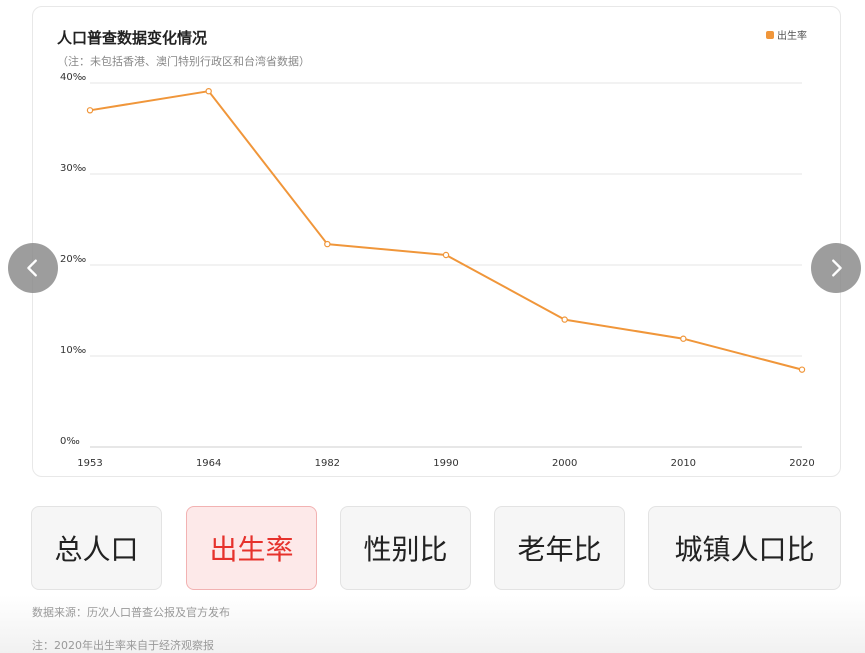 Image resolution: width=865 pixels, height=653 pixels. I want to click on x-tick-label: 2010, so click(683, 463).